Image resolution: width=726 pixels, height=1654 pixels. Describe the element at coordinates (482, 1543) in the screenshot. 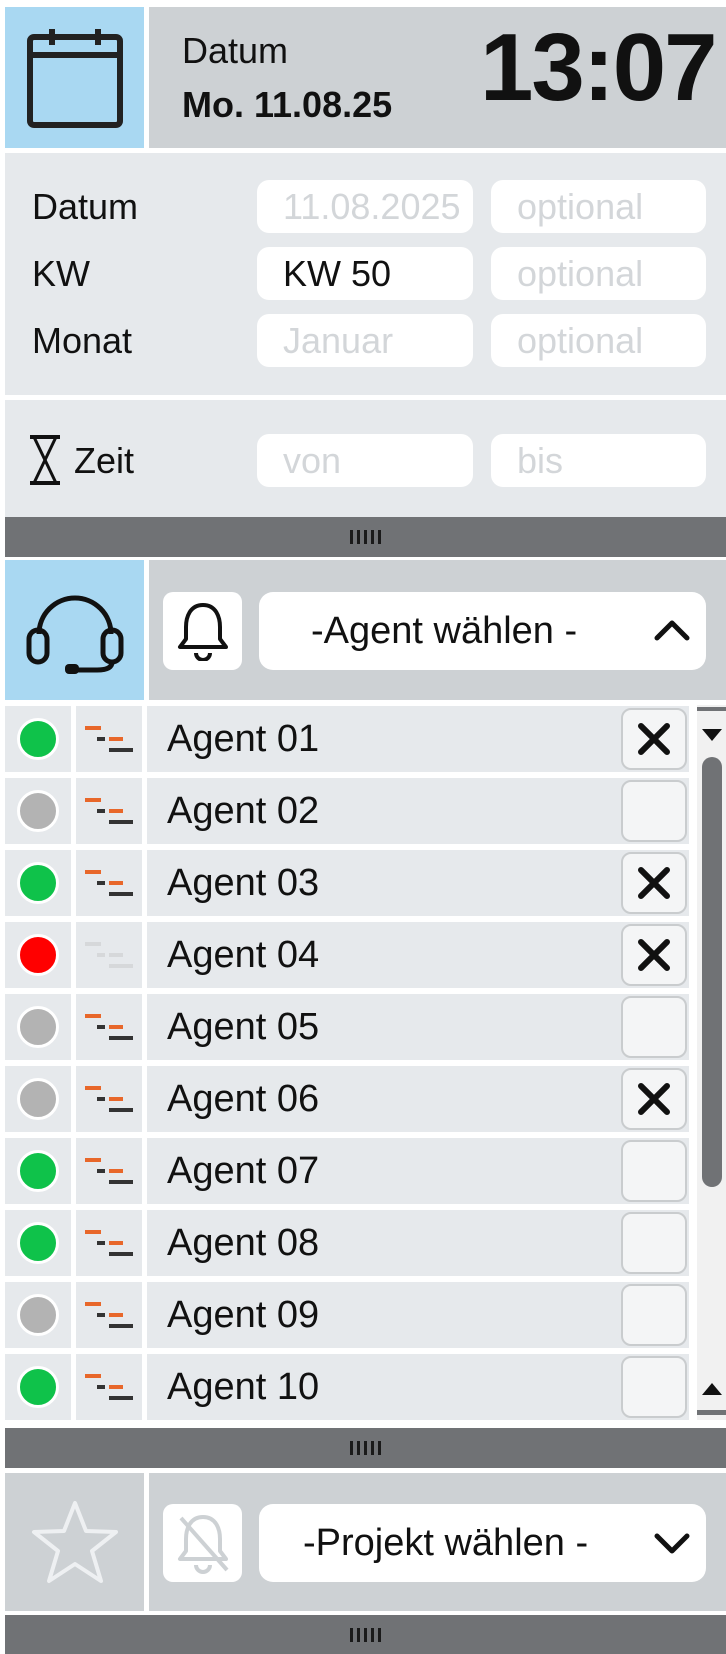

I see `project-select: -Projekt wählen -` at that location.